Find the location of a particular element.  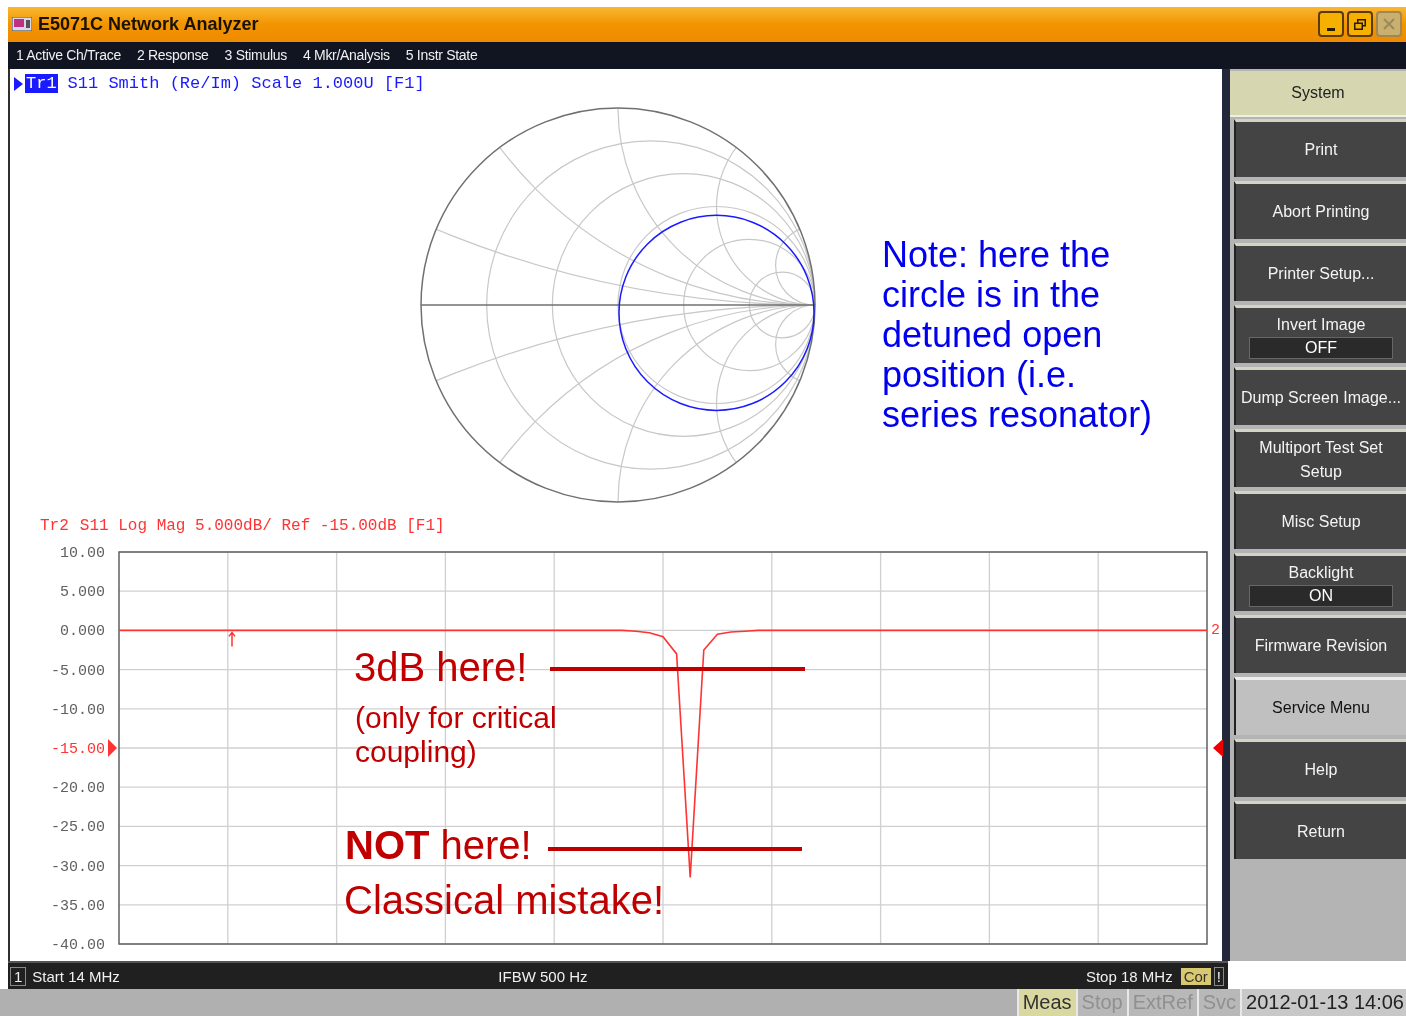

correction-indicator: Cor is located at coordinates (1195, 976).